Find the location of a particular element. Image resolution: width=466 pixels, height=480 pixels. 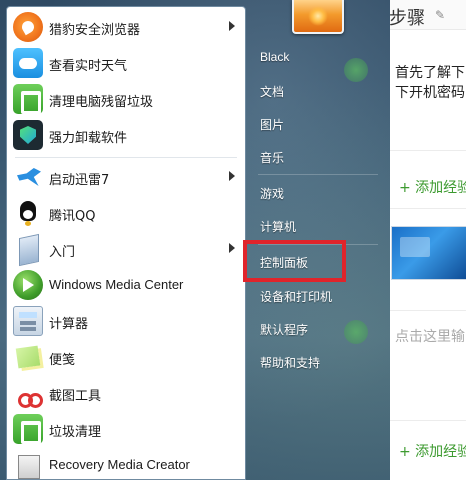

program-item-cleanup: 清理电脑残留垃圾 is located at coordinates (126, 99).